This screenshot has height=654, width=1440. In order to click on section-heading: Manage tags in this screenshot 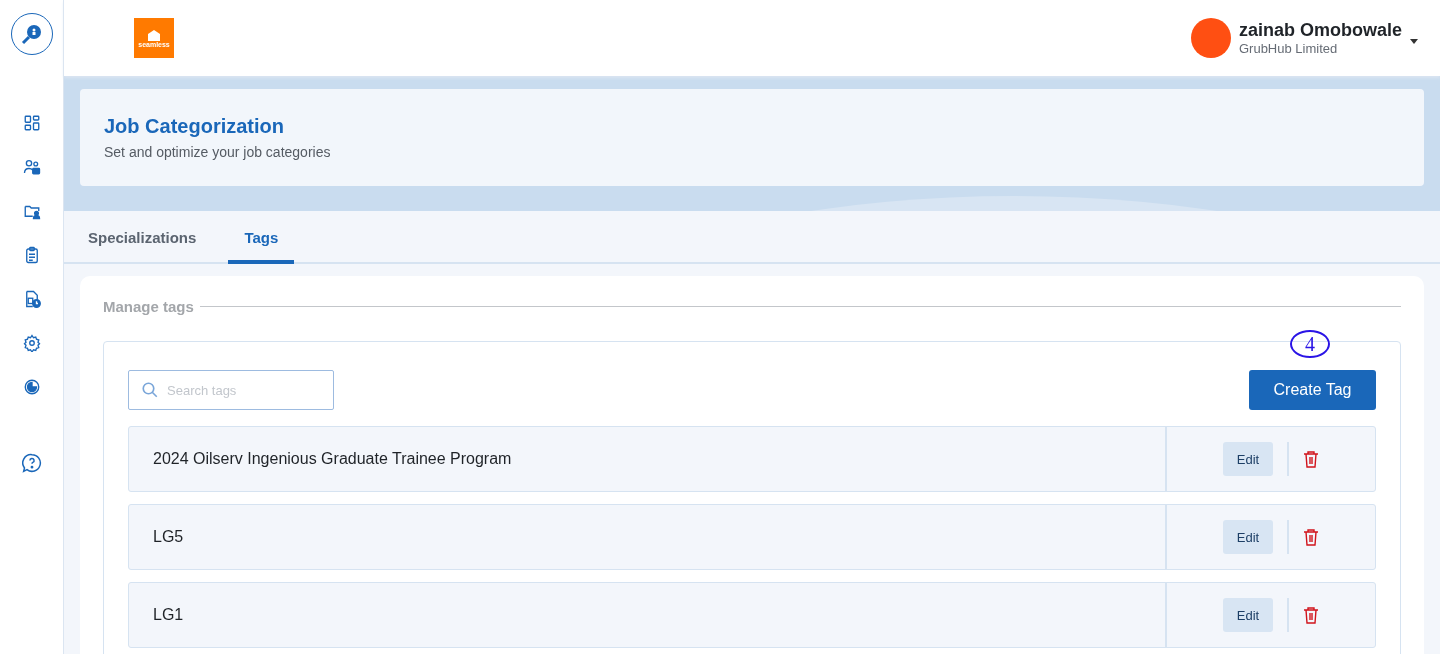, I will do `click(148, 306)`.